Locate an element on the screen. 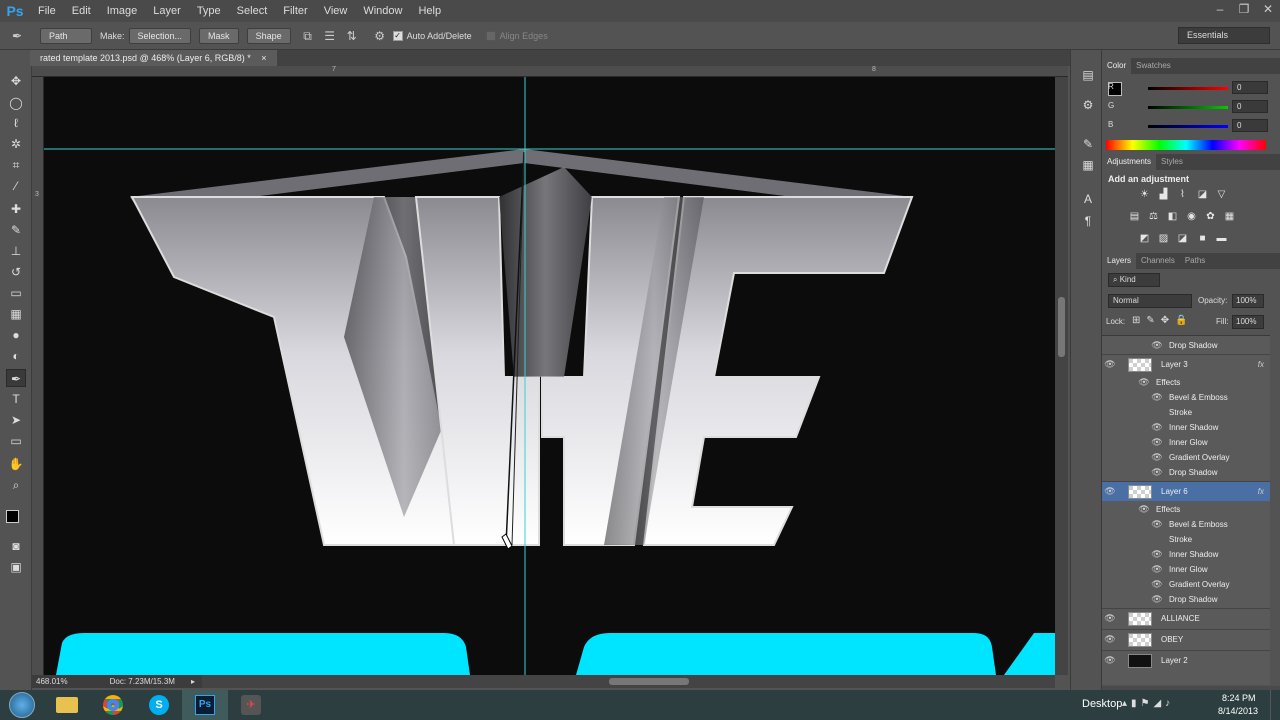 The height and width of the screenshot is (720, 1280). layer-row-layer3: 👁 Layer 3 fx is located at coordinates (1186, 364).